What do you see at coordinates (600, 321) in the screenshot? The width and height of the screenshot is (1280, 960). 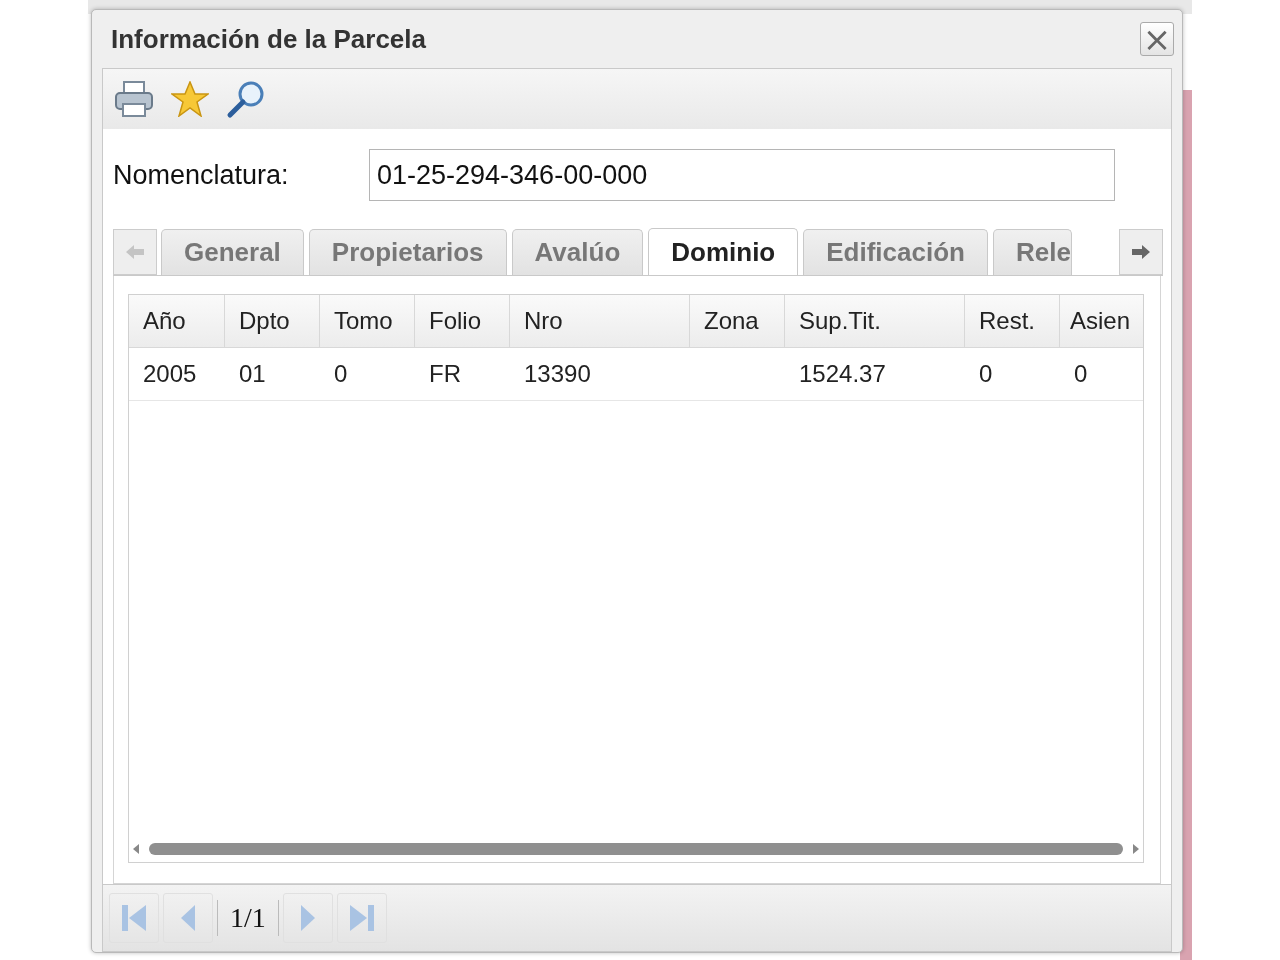 I see `column-header: Nro` at bounding box center [600, 321].